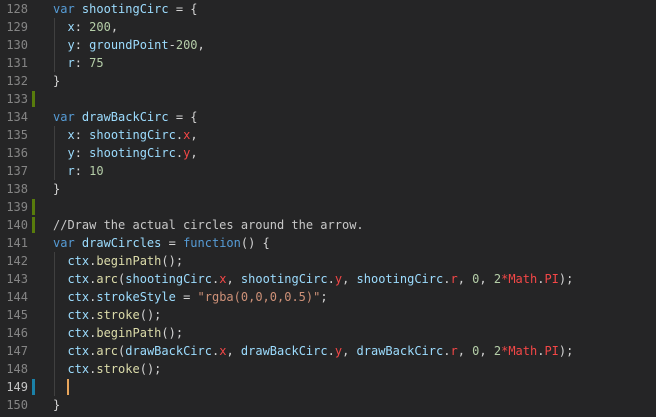 The height and width of the screenshot is (417, 656). I want to click on line-number: 149, so click(17, 387).